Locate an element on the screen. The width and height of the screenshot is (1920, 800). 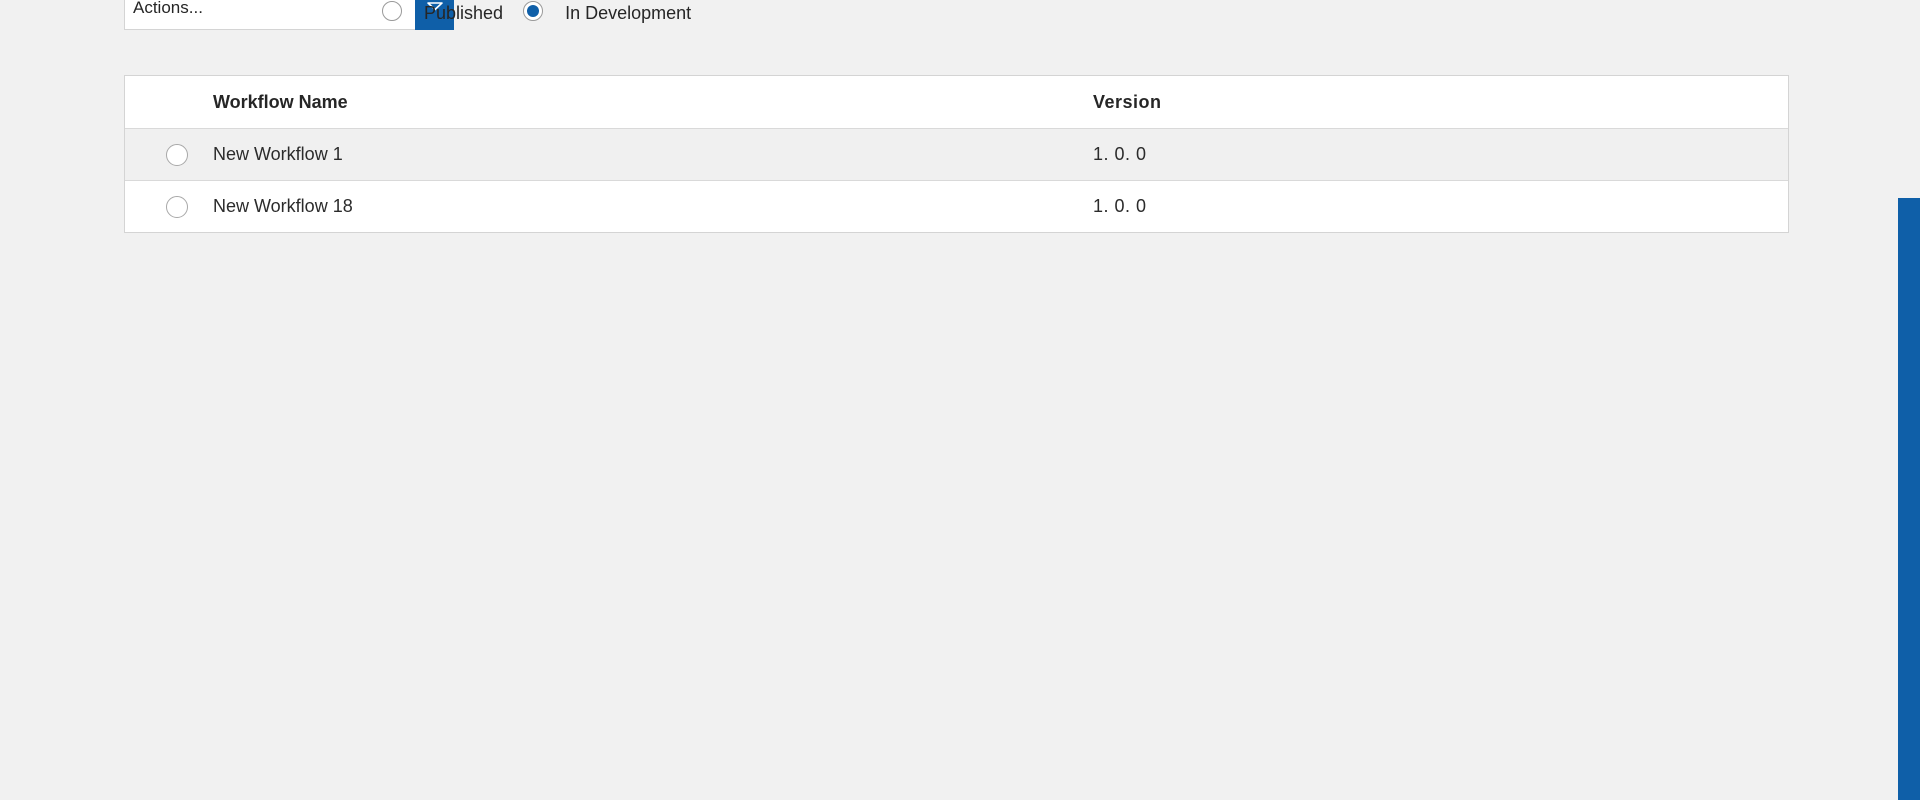
workflow-name: New Workflow 1 is located at coordinates (278, 154).